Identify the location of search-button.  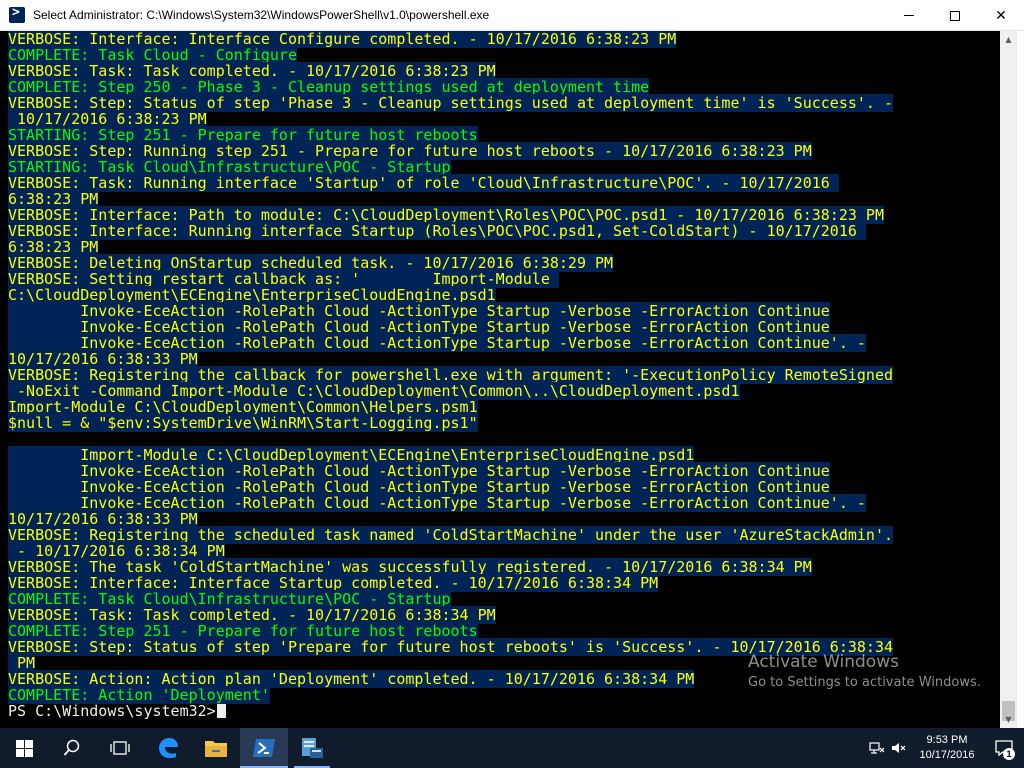
(72, 748).